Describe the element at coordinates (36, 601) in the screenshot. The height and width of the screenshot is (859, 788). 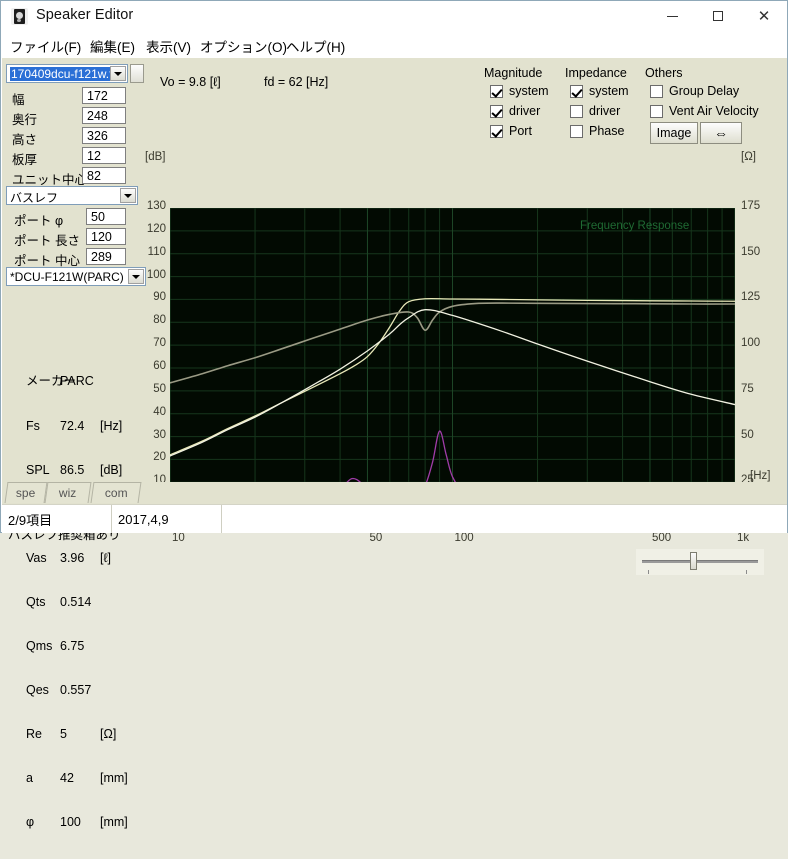
I see `param-key: Qts` at that location.